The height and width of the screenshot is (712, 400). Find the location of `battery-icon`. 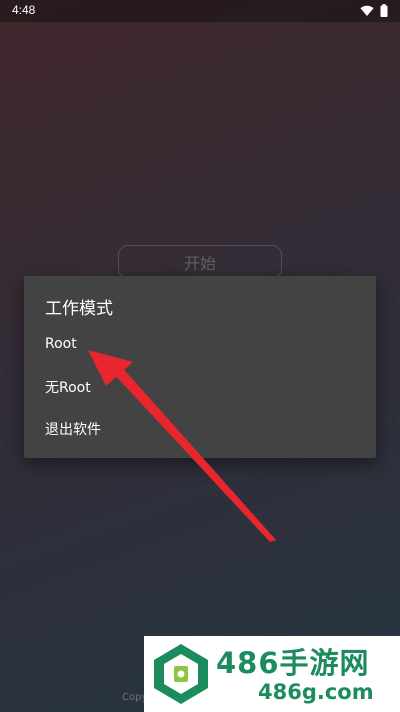

battery-icon is located at coordinates (384, 10).